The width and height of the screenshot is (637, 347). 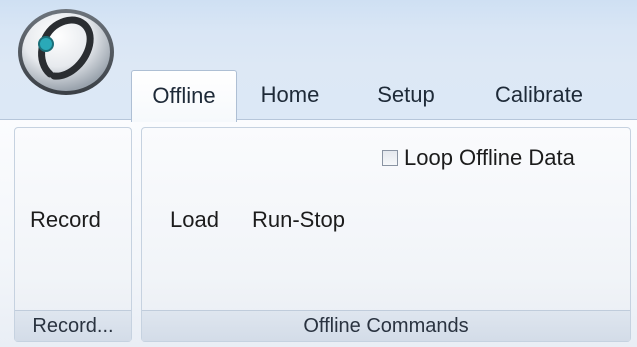 I want to click on record-button: Record, so click(x=65, y=220).